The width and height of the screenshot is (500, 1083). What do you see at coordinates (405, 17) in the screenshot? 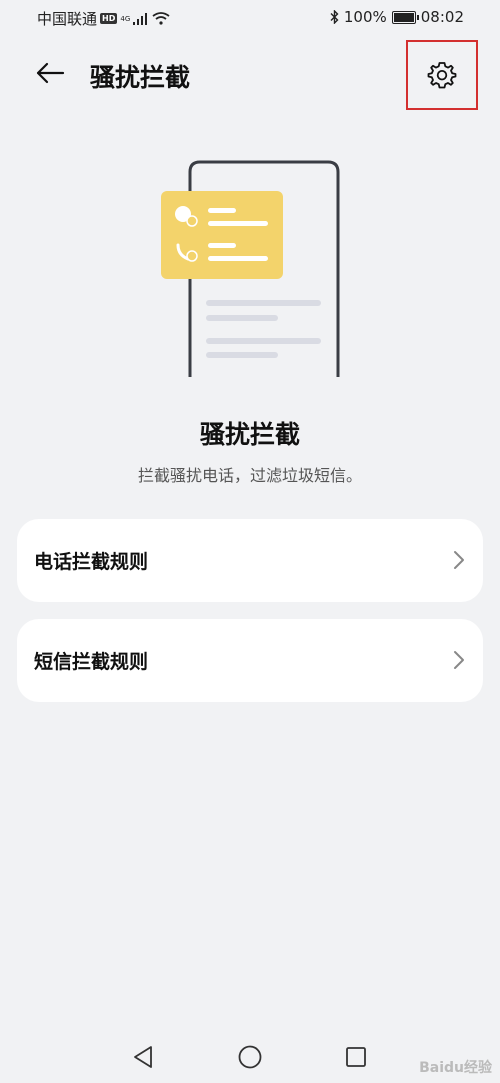
I see `battery-icon` at bounding box center [405, 17].